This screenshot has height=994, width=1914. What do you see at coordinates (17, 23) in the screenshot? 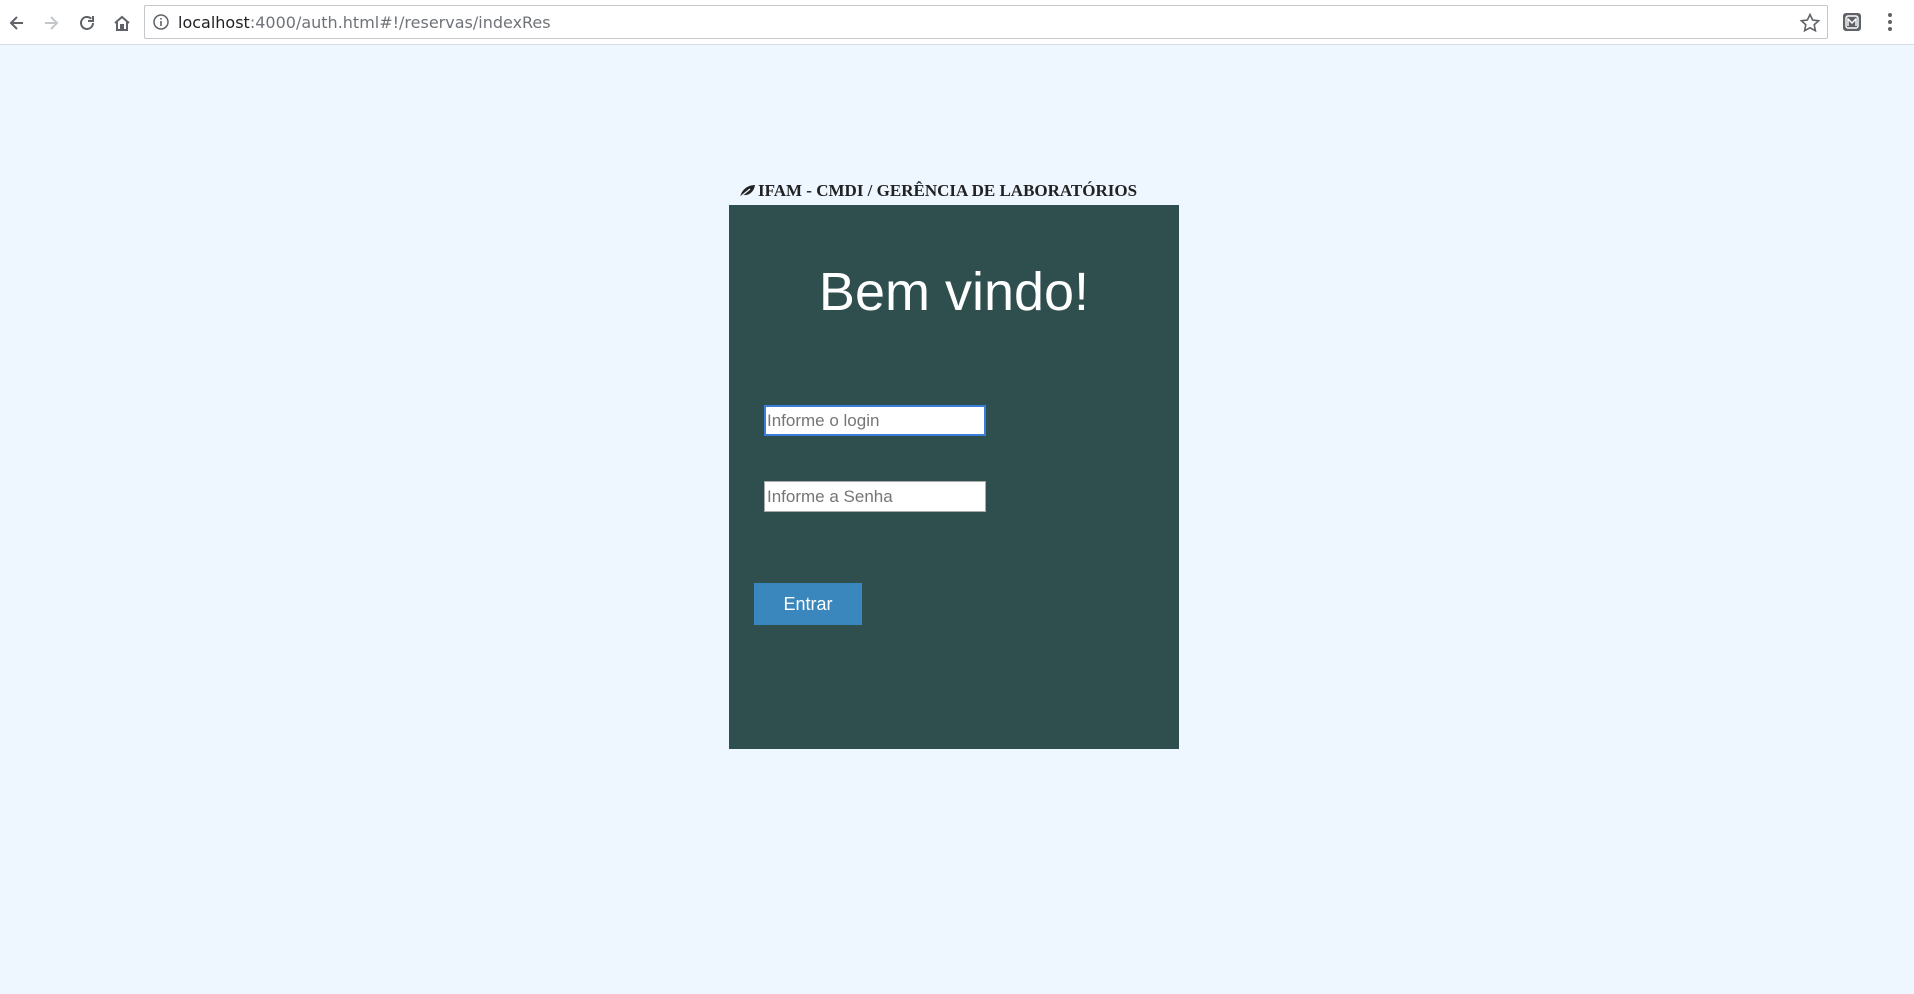
I see `back-icon` at bounding box center [17, 23].